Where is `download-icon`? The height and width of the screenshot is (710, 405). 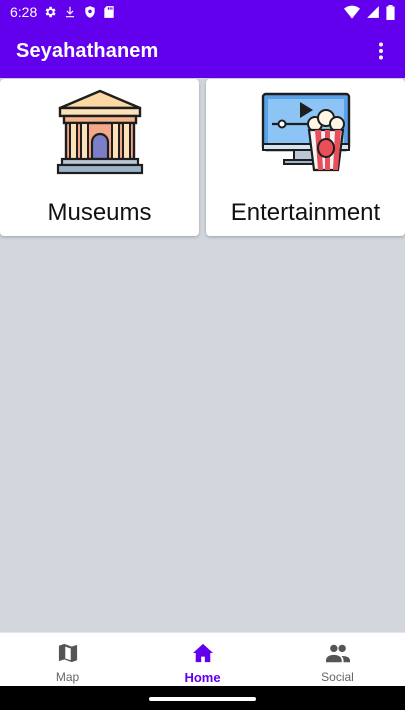
download-icon is located at coordinates (70, 12).